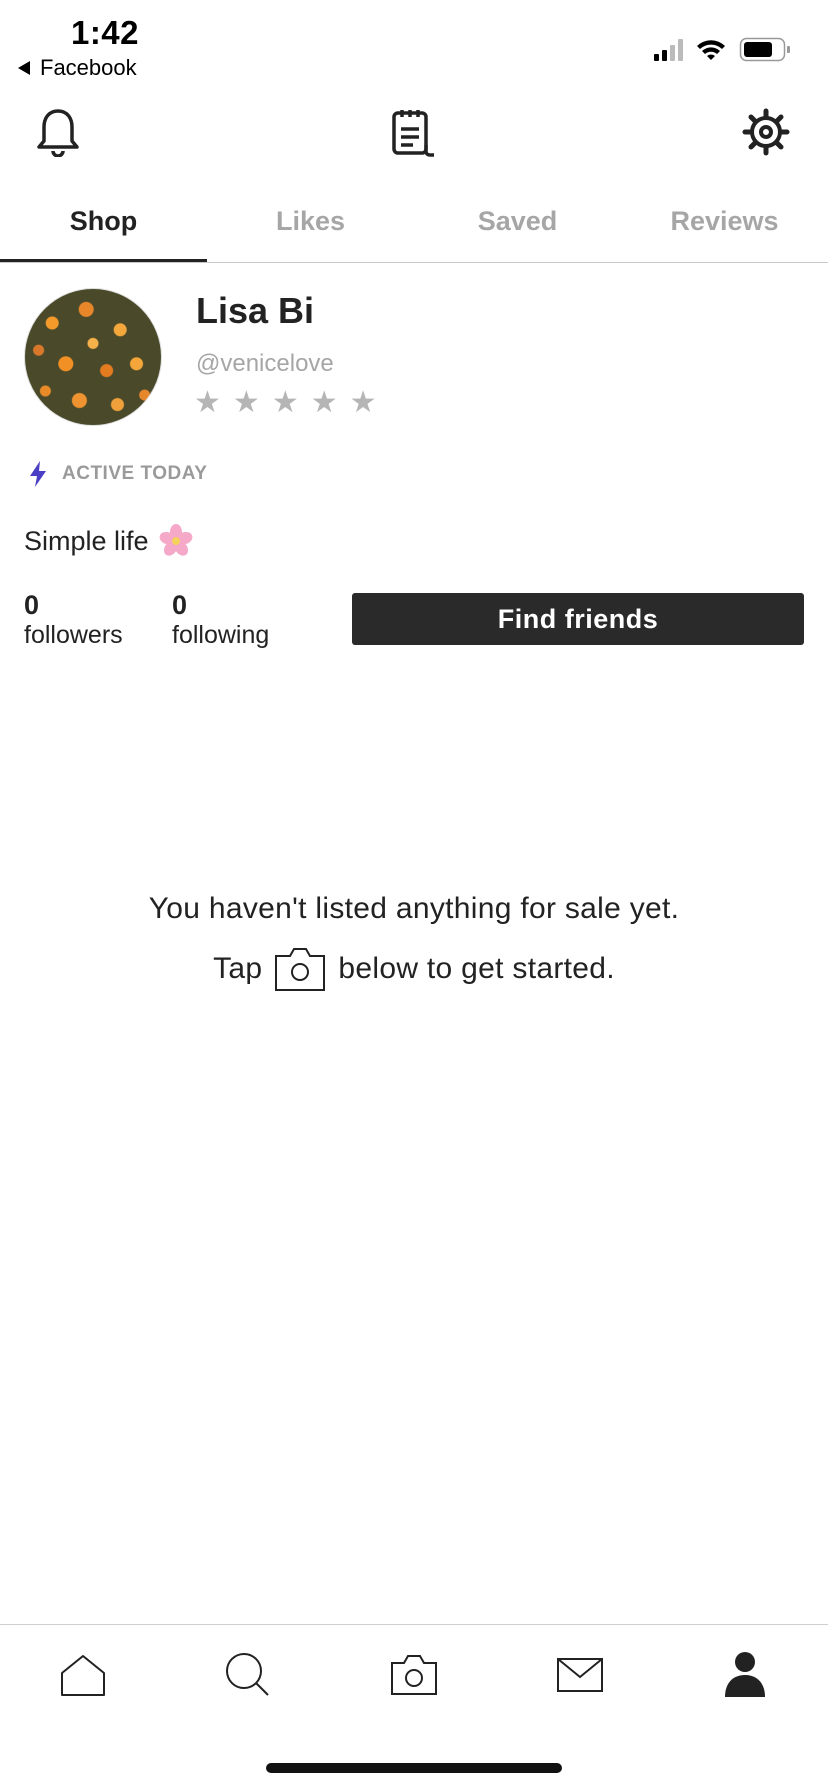 This screenshot has height=1792, width=828. I want to click on nav-sell-camera, so click(414, 1675).